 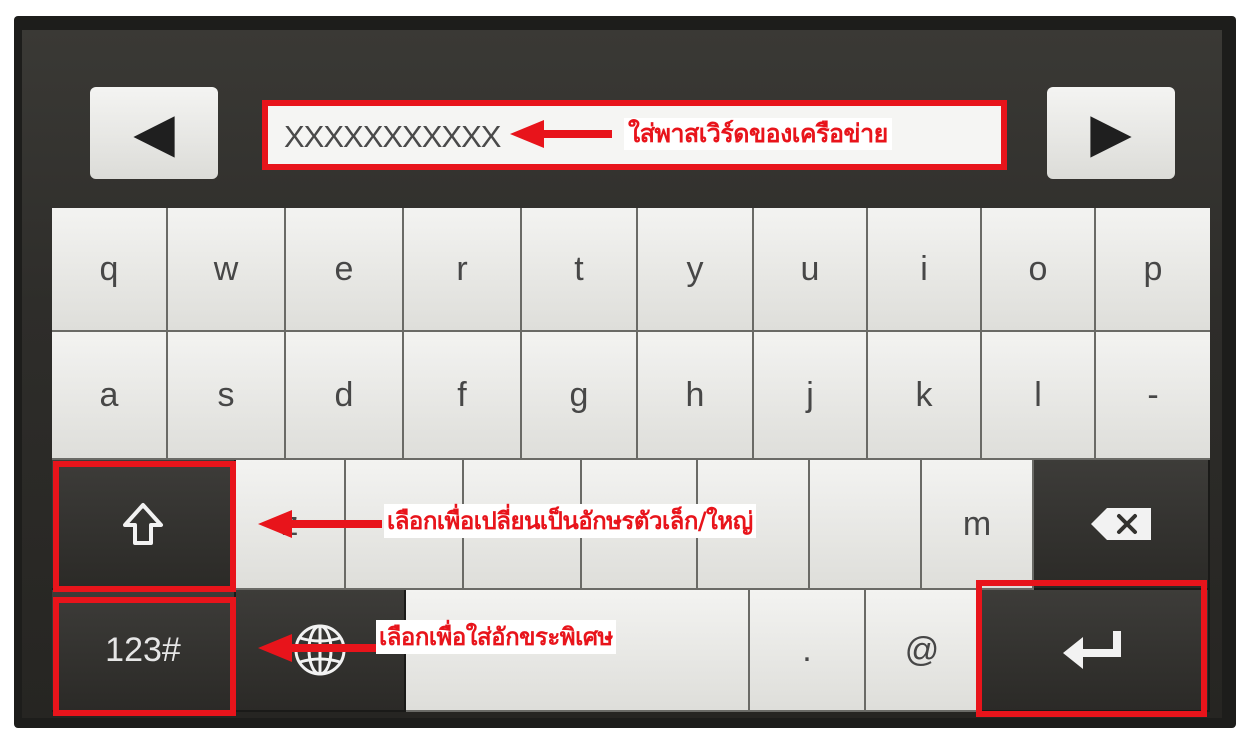 I want to click on key-j: j, so click(x=811, y=396).